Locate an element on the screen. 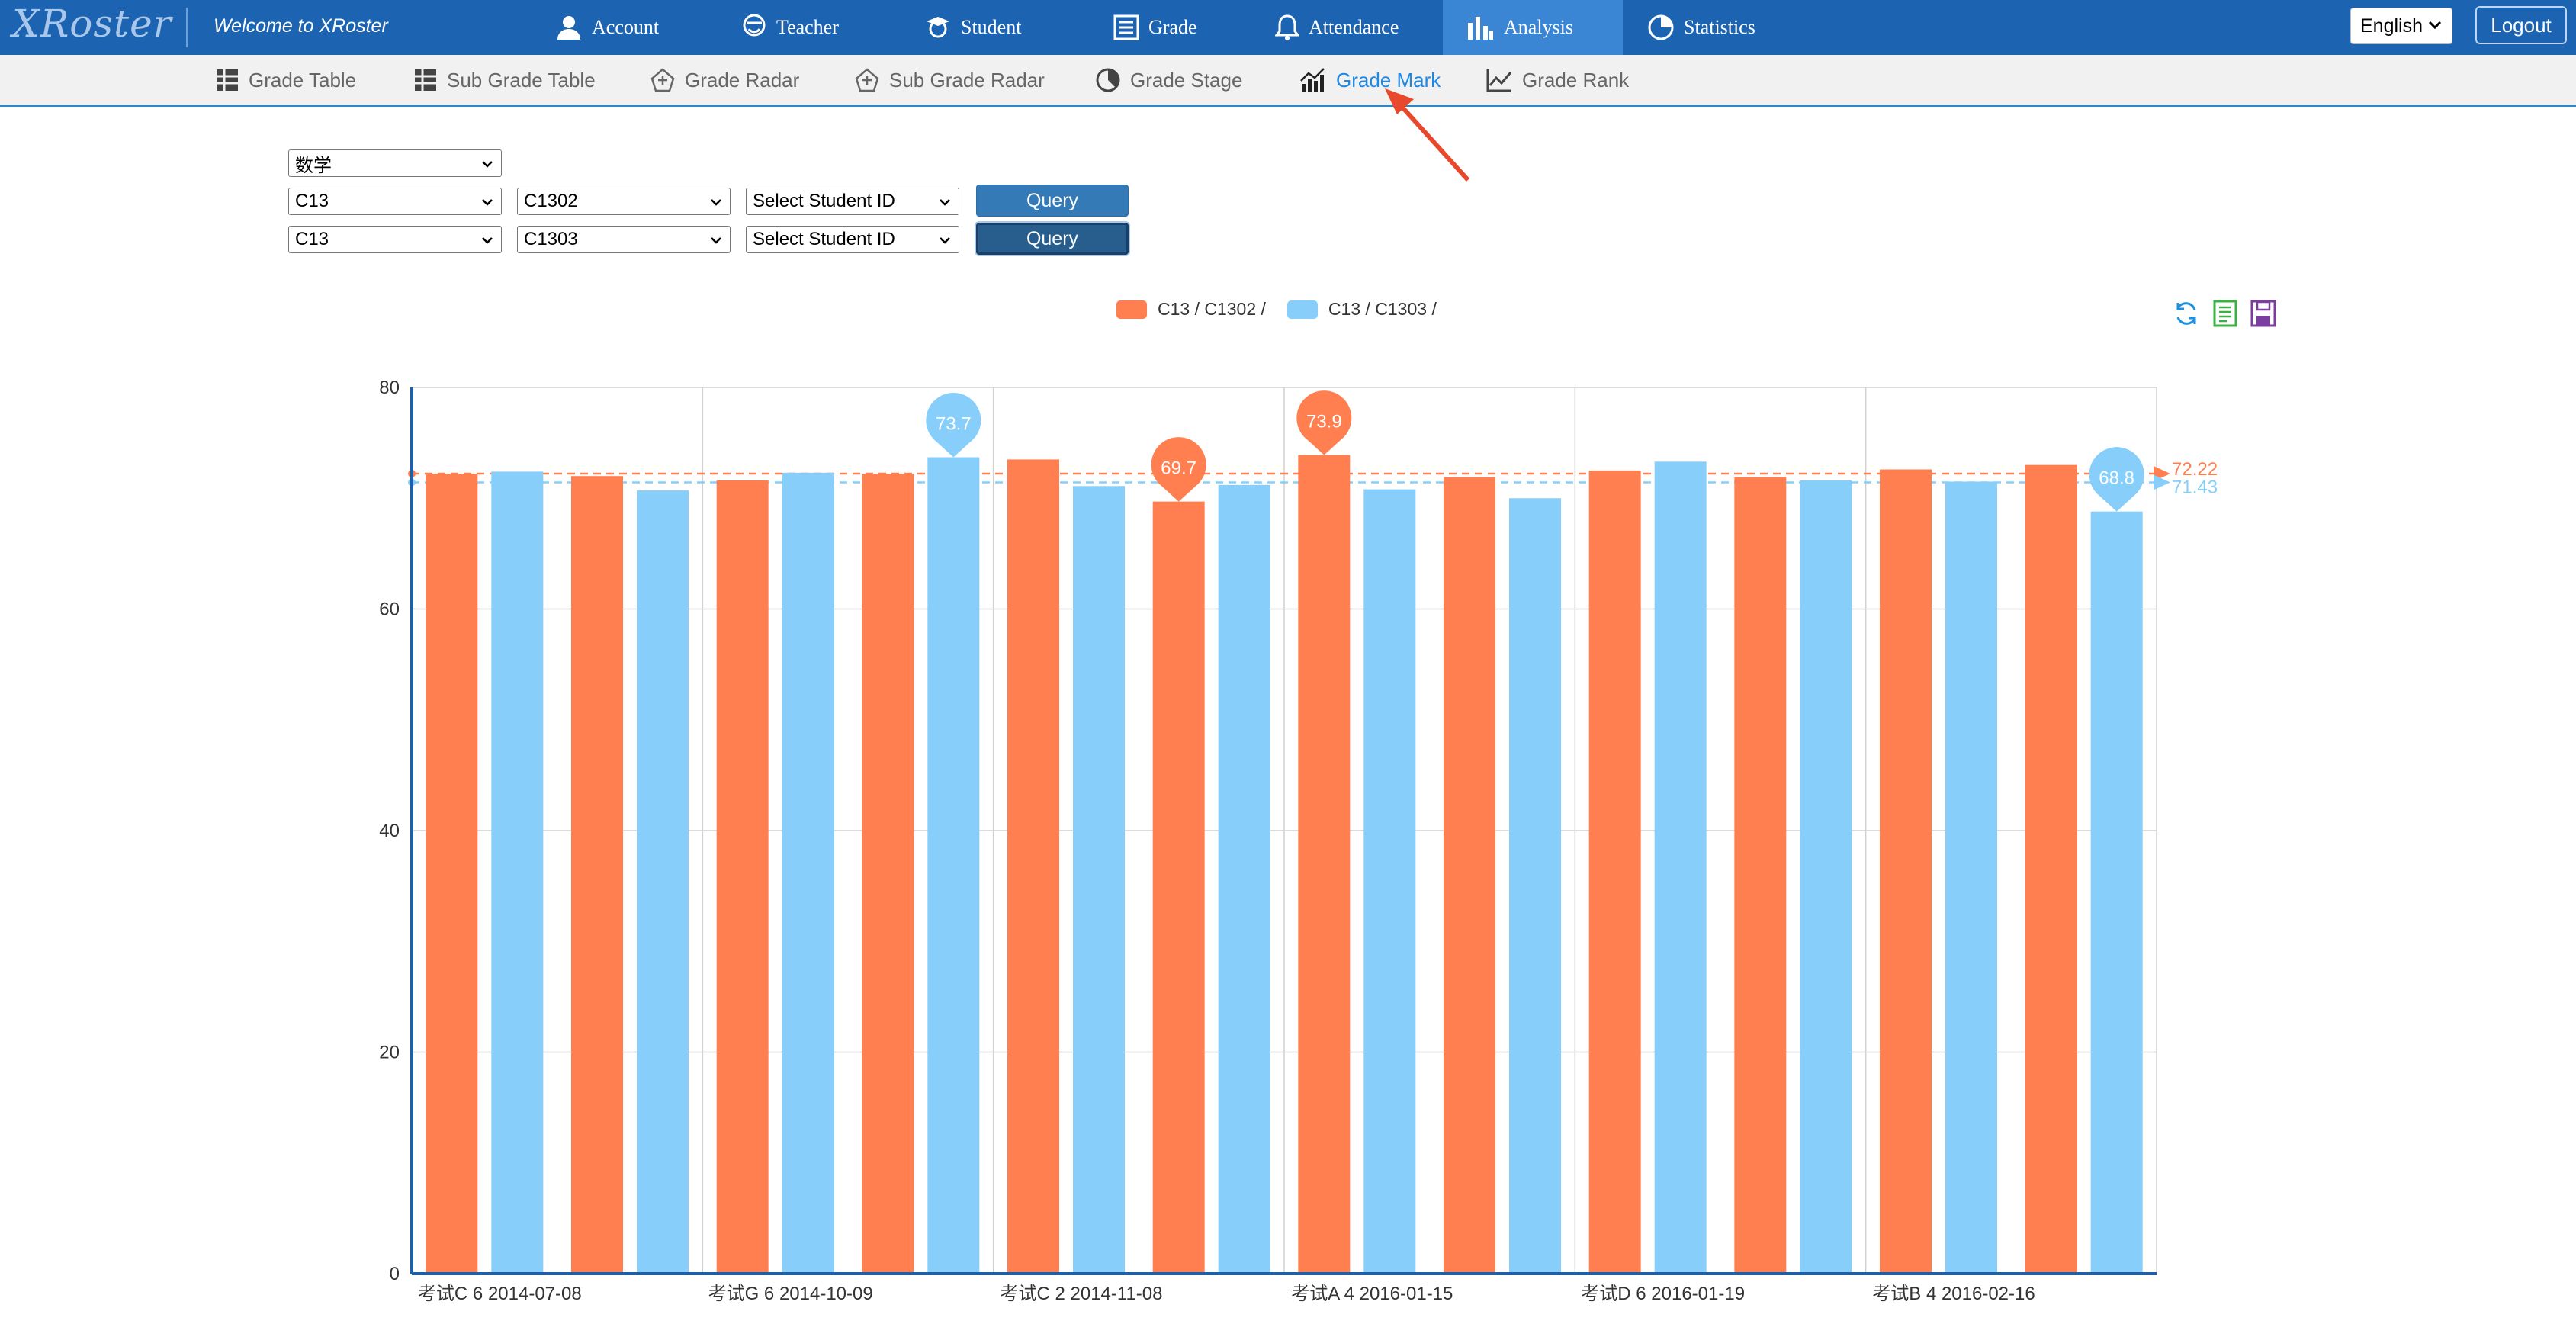 The height and width of the screenshot is (1324, 2576). y-tick-label: 60 is located at coordinates (389, 609).